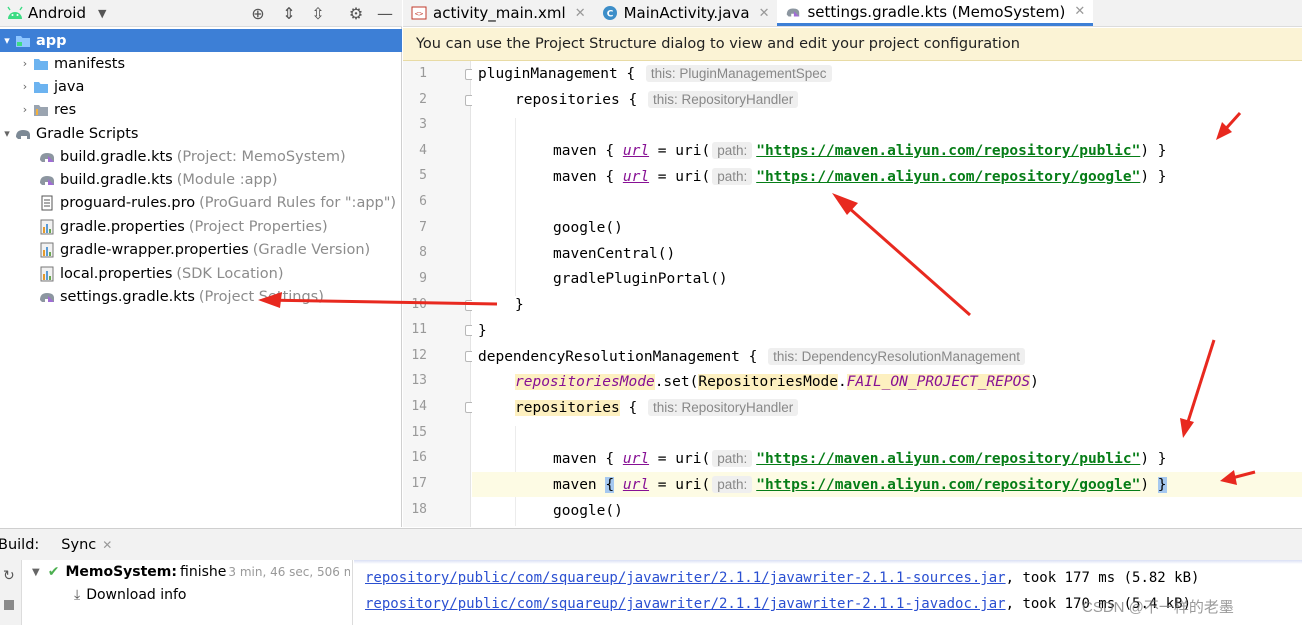  Describe the element at coordinates (887, 330) in the screenshot. I see `code-line-11: }` at that location.